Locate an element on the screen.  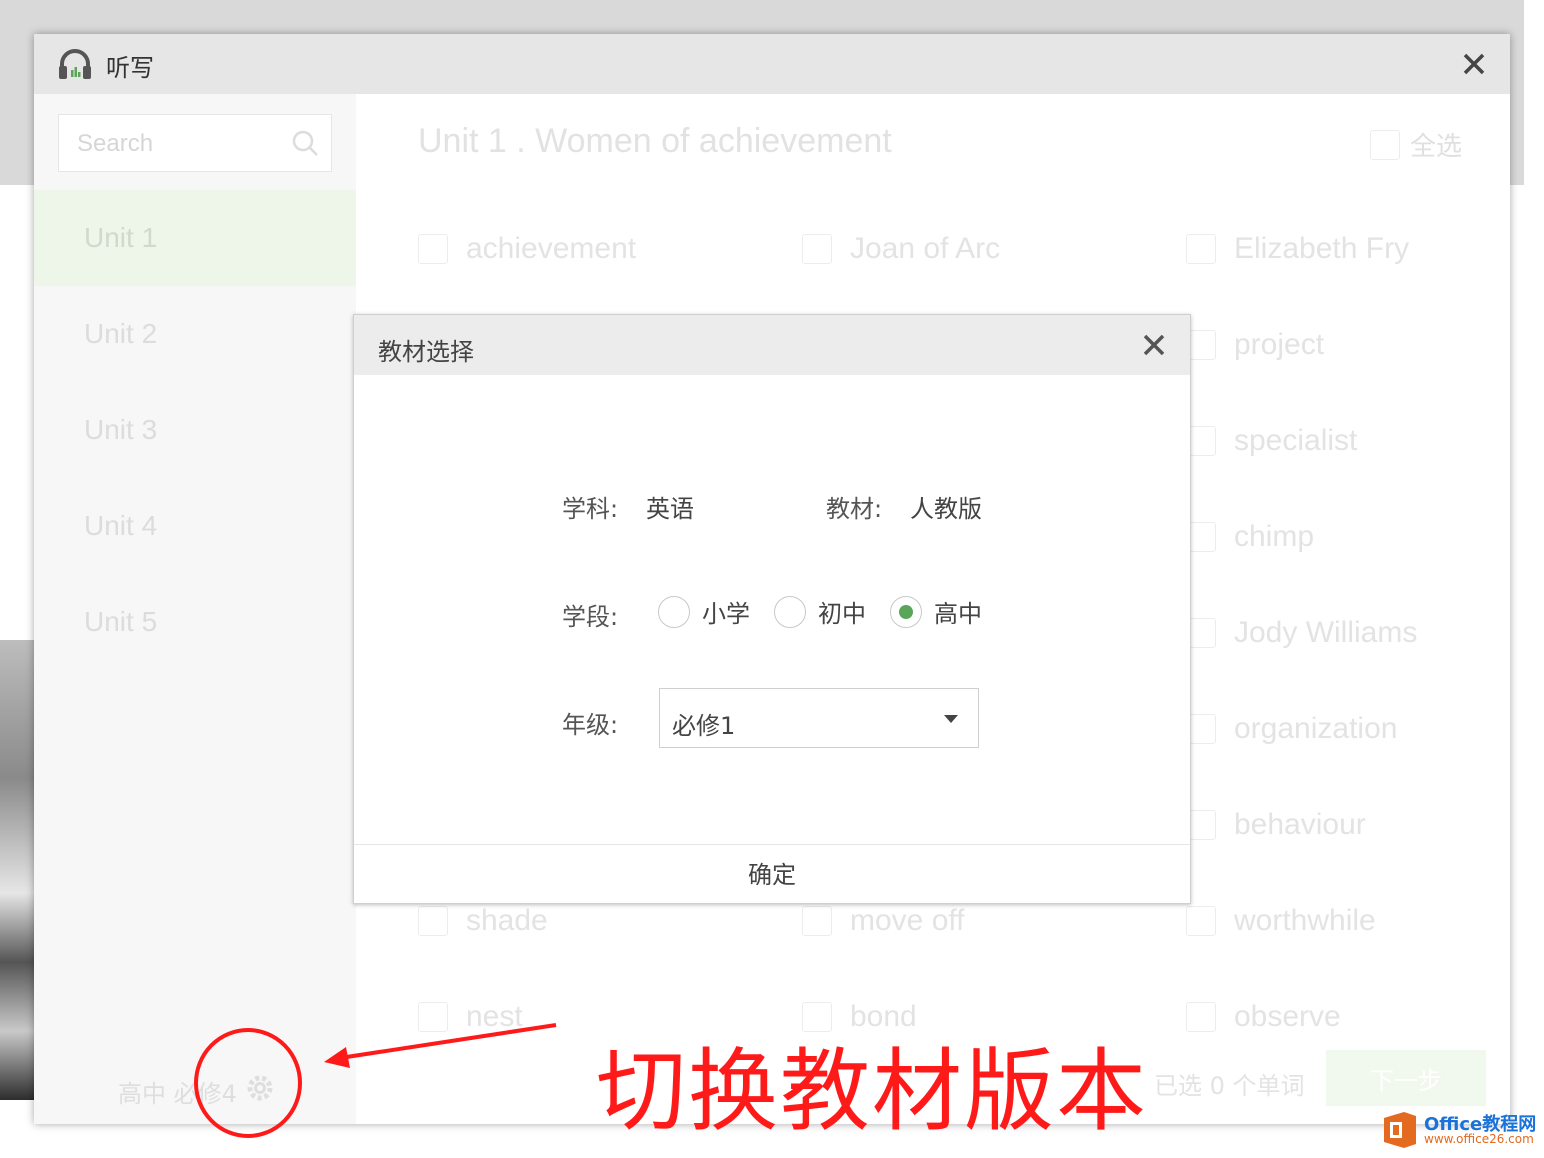
watermark: Office教程网 www.office26.com is located at coordinates (1460, 1132).